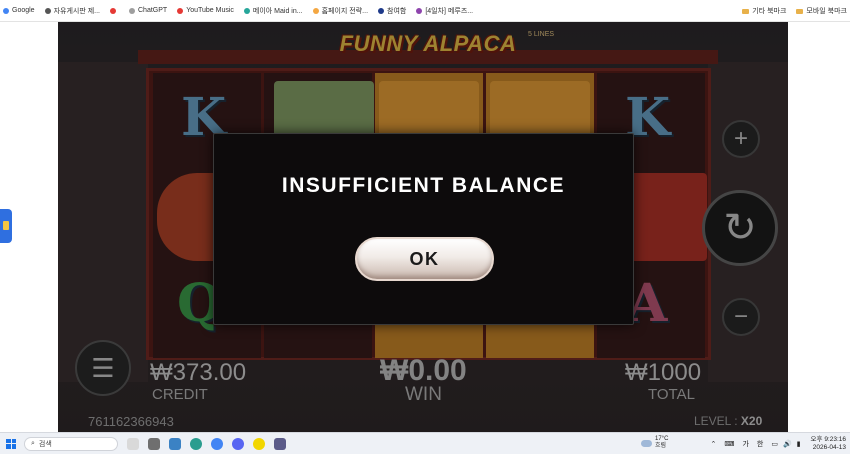 This screenshot has width=850, height=455. Describe the element at coordinates (217, 443) in the screenshot. I see `chrome-icon` at that location.